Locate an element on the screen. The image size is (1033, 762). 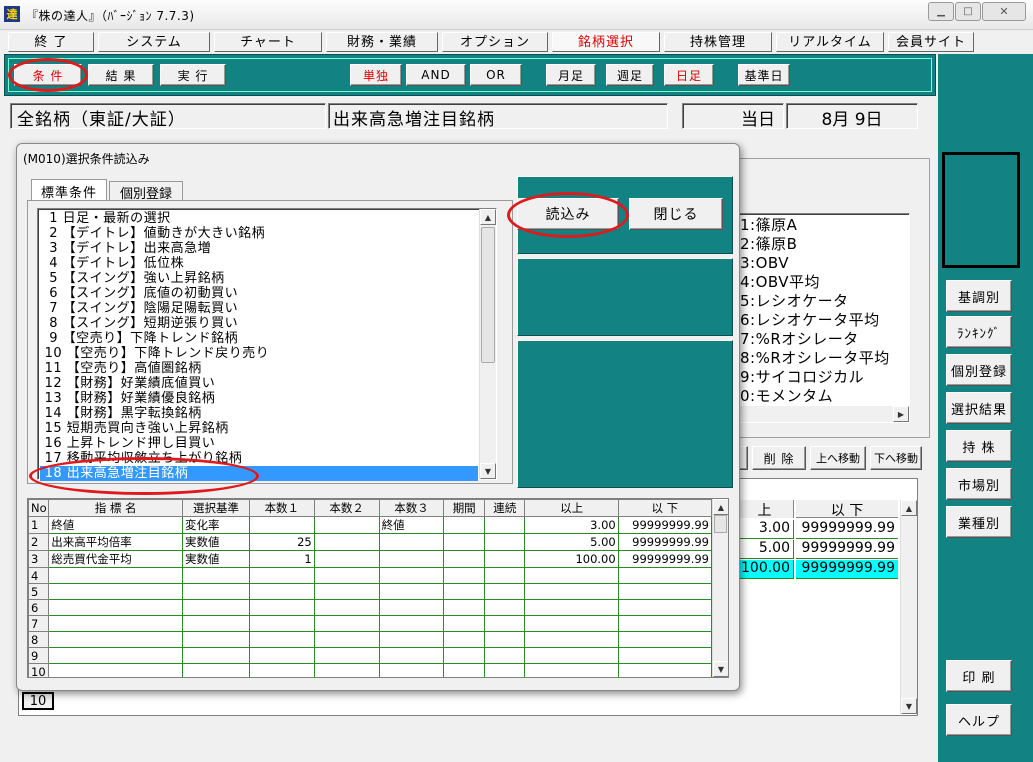
delete-button: 削 除 is located at coordinates (779, 458).